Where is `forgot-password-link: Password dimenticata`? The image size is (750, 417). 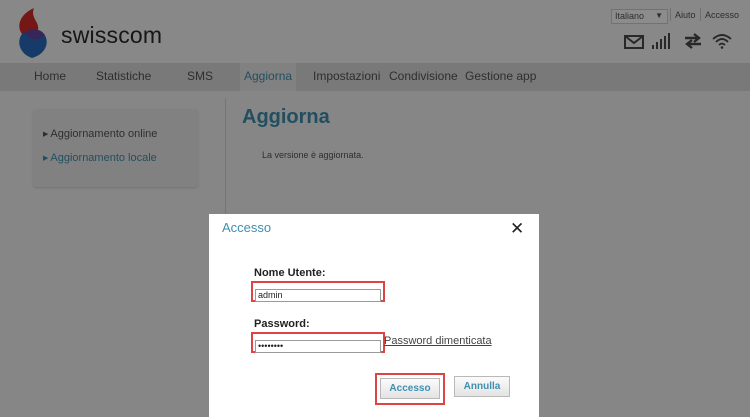
forgot-password-link: Password dimenticata is located at coordinates (438, 341).